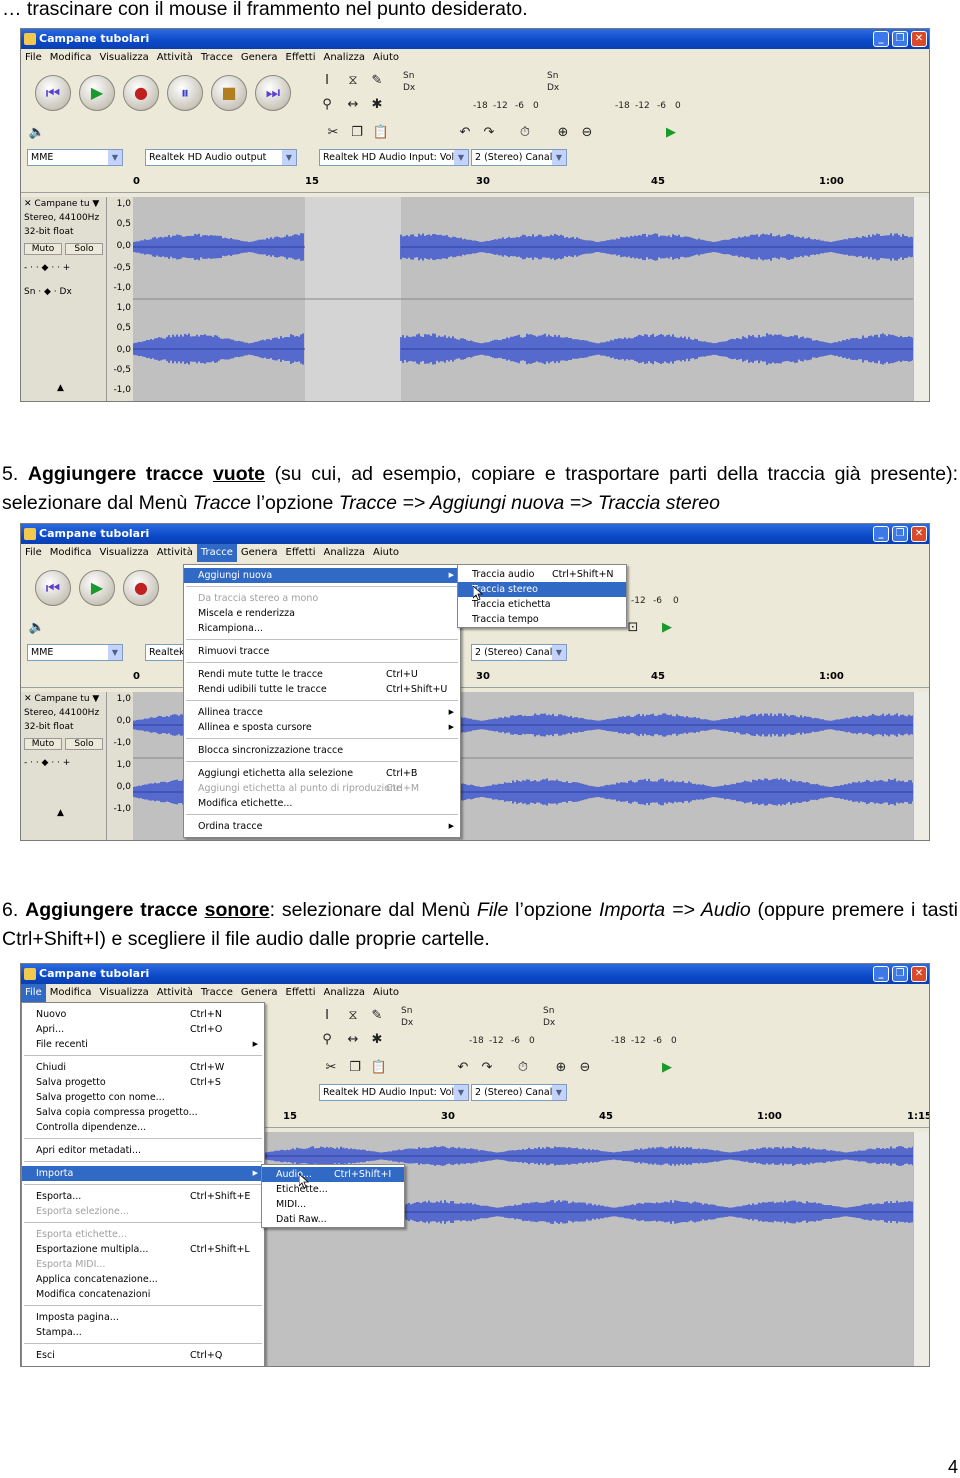 This screenshot has height=1478, width=960. I want to click on menu-item: Audio... Ctrl+Shift+I, so click(333, 1174).